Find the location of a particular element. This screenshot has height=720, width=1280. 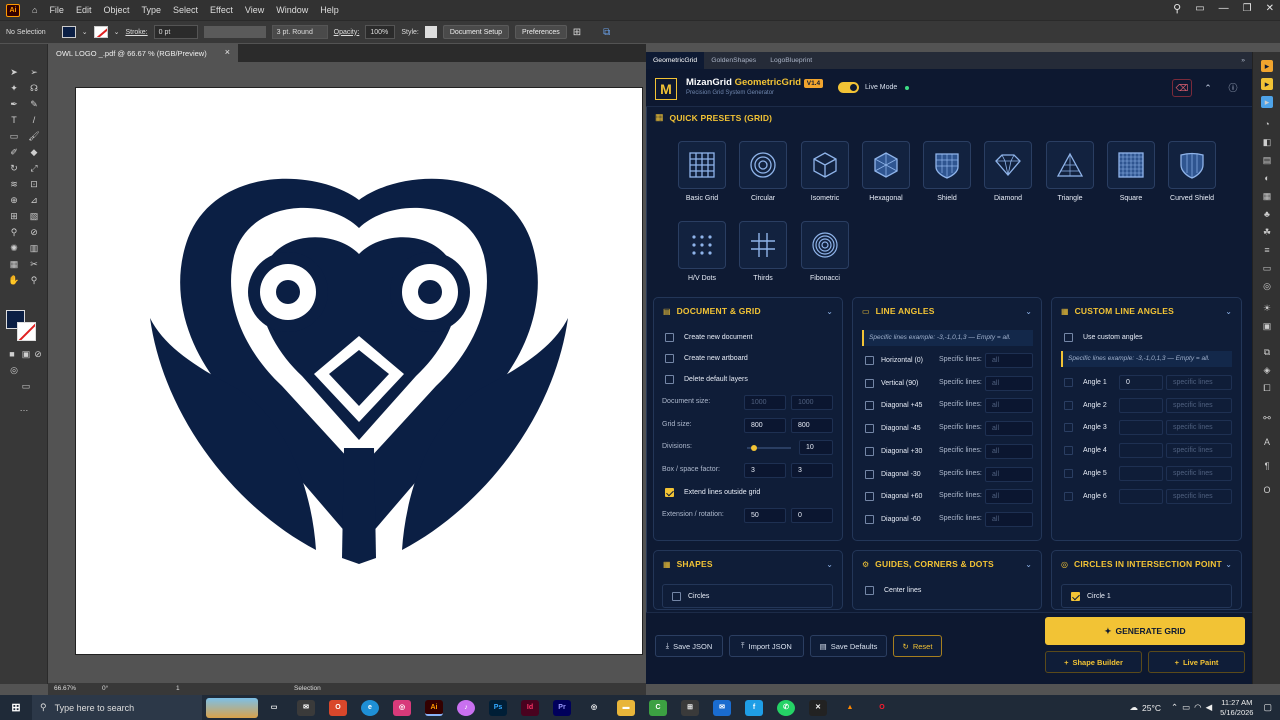

opentype-icon: O is located at coordinates (1267, 490).